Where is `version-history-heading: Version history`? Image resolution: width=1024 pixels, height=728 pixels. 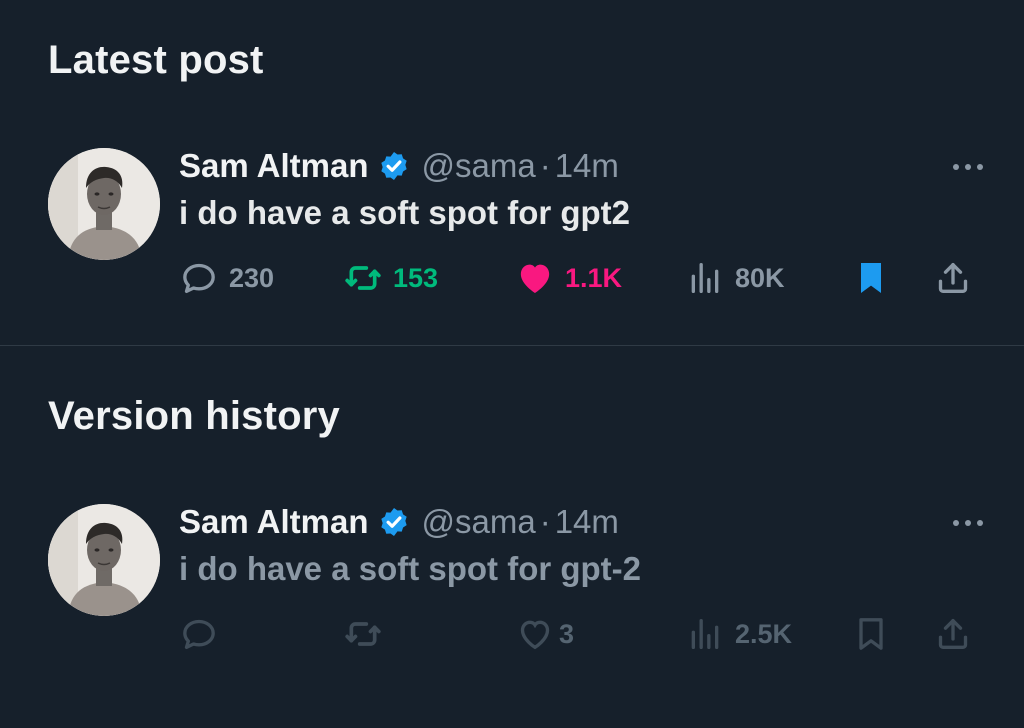
version-history-heading: Version history is located at coordinates (194, 416).